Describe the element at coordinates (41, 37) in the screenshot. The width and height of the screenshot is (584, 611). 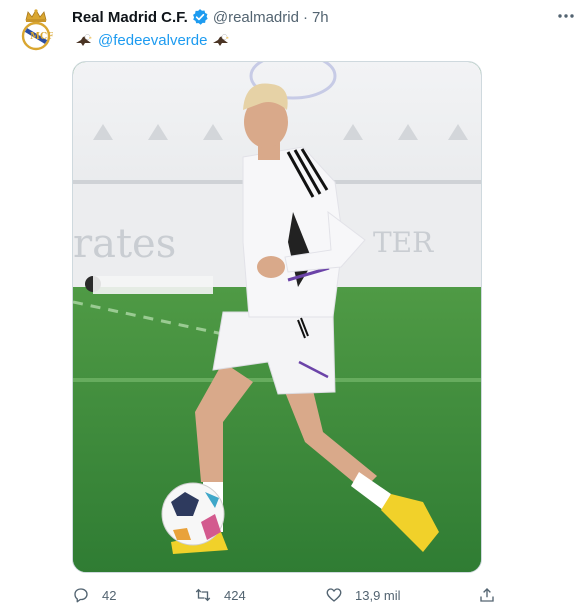
I see `svg-text: MCF` at that location.